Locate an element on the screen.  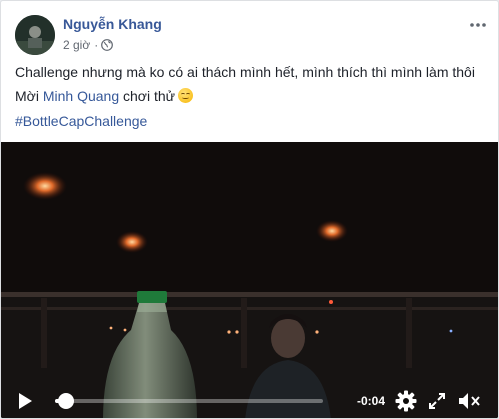
smiling-face-emoji is located at coordinates (186, 95).